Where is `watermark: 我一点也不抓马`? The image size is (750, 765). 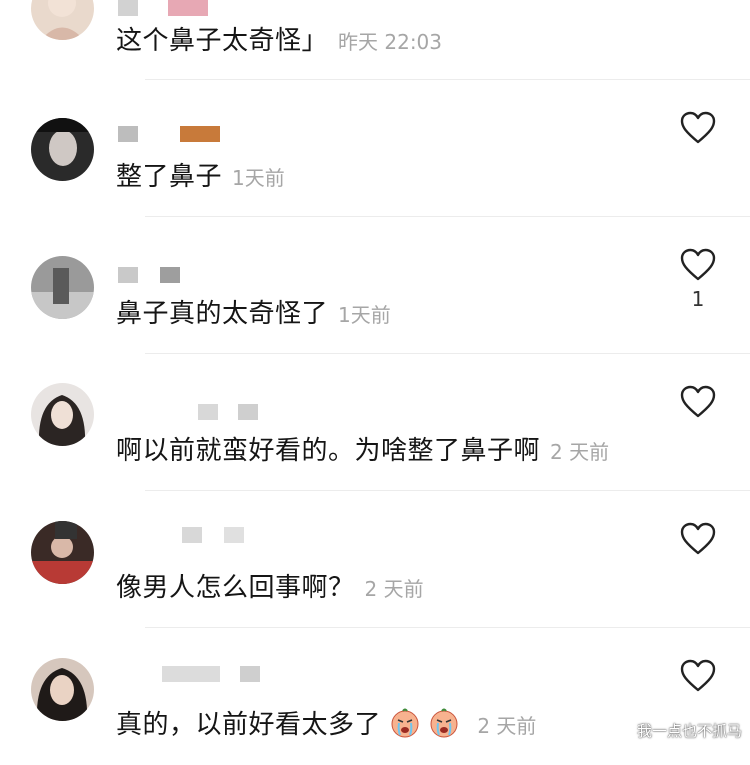 watermark: 我一点也不抓马 is located at coordinates (689, 731).